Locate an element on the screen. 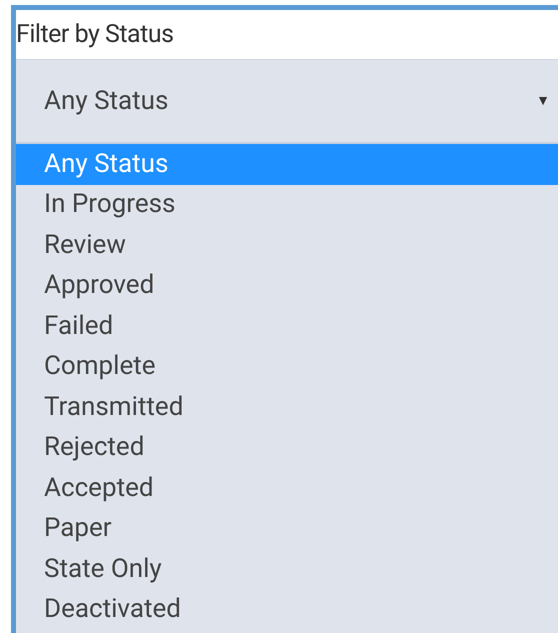 The image size is (558, 633). status-option: Accepted is located at coordinates (287, 488).